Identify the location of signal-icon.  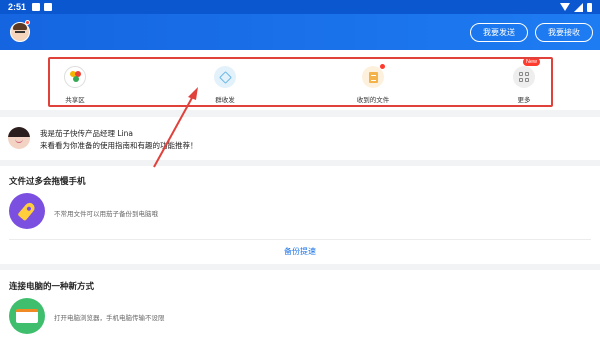
(578, 7).